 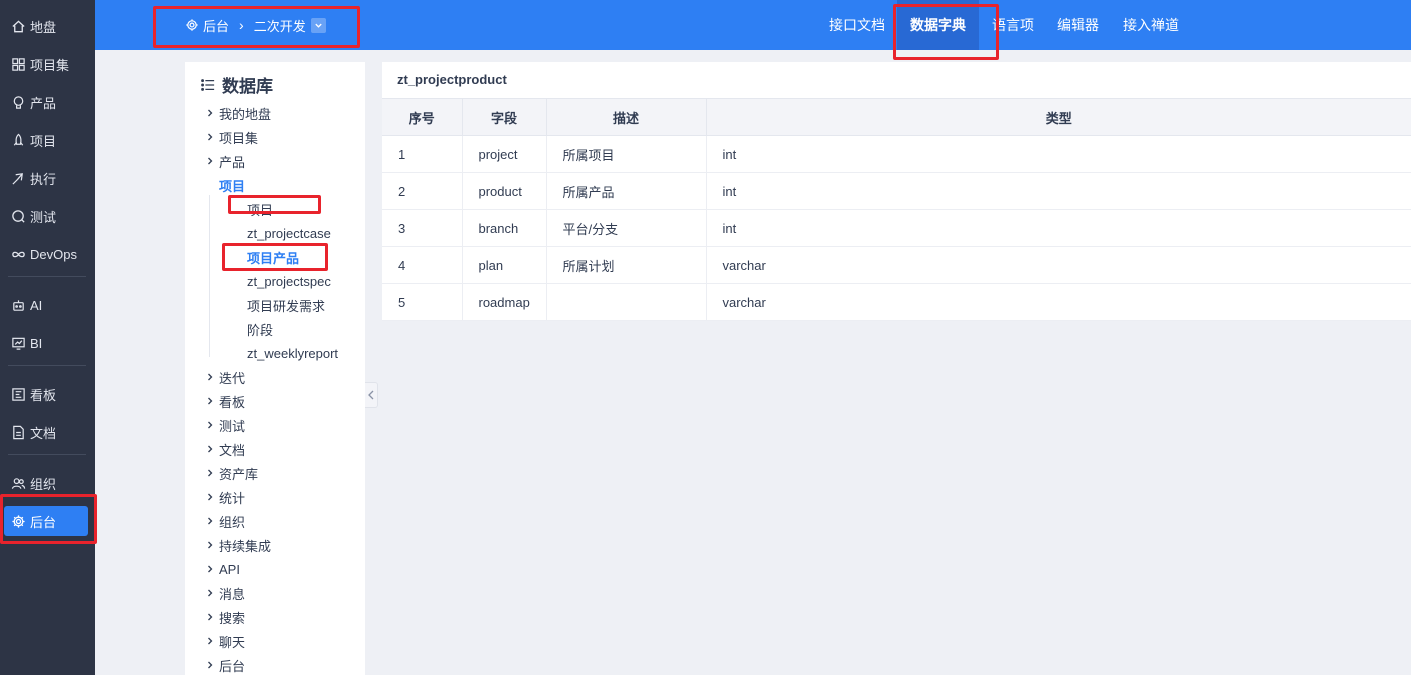 What do you see at coordinates (229, 569) in the screenshot?
I see `tree-node-label: API` at bounding box center [229, 569].